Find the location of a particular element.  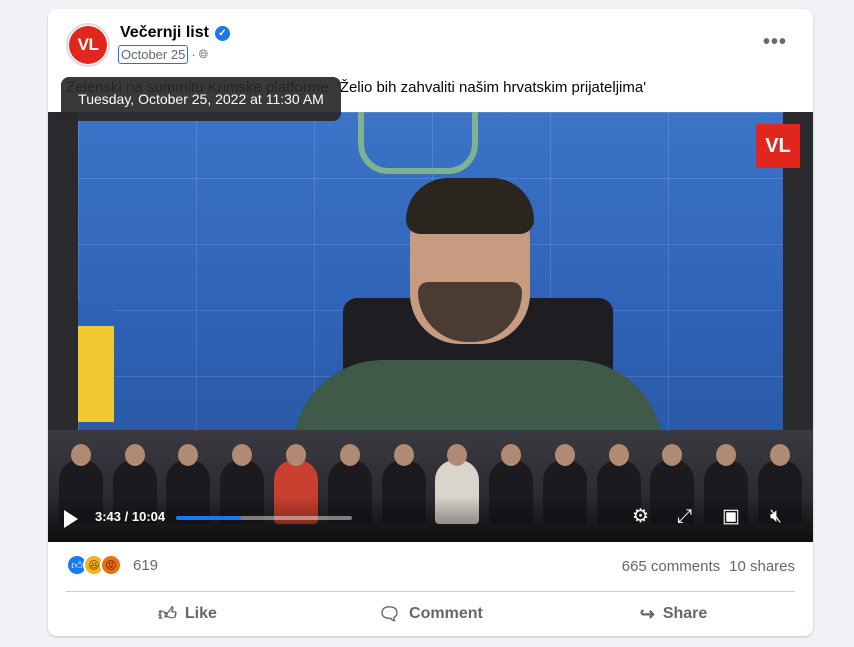

page-avatar: VL is located at coordinates (88, 45).